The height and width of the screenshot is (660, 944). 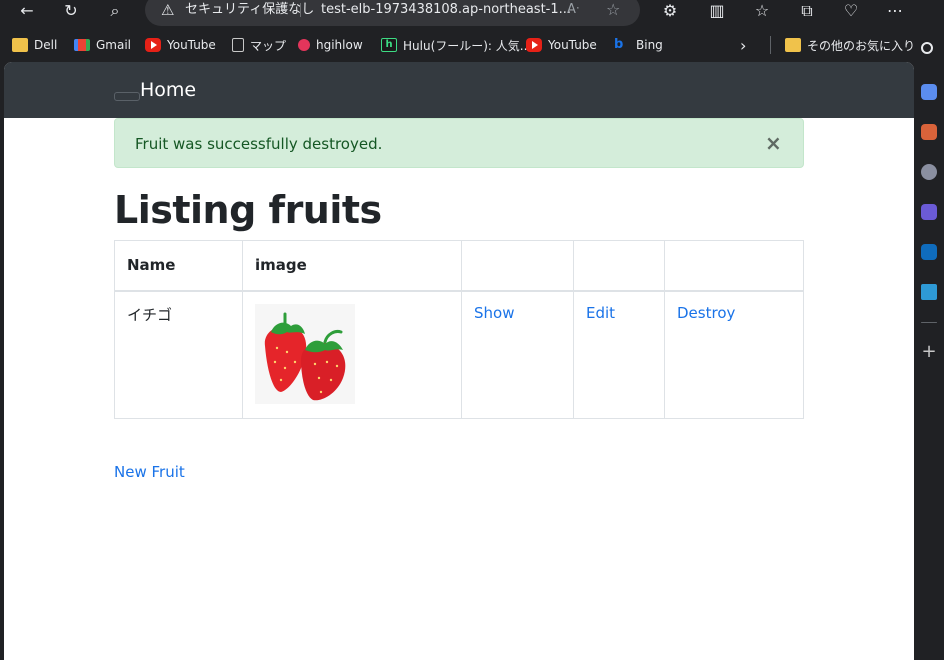 I want to click on bookmark-label: hgihlow, so click(x=339, y=45).